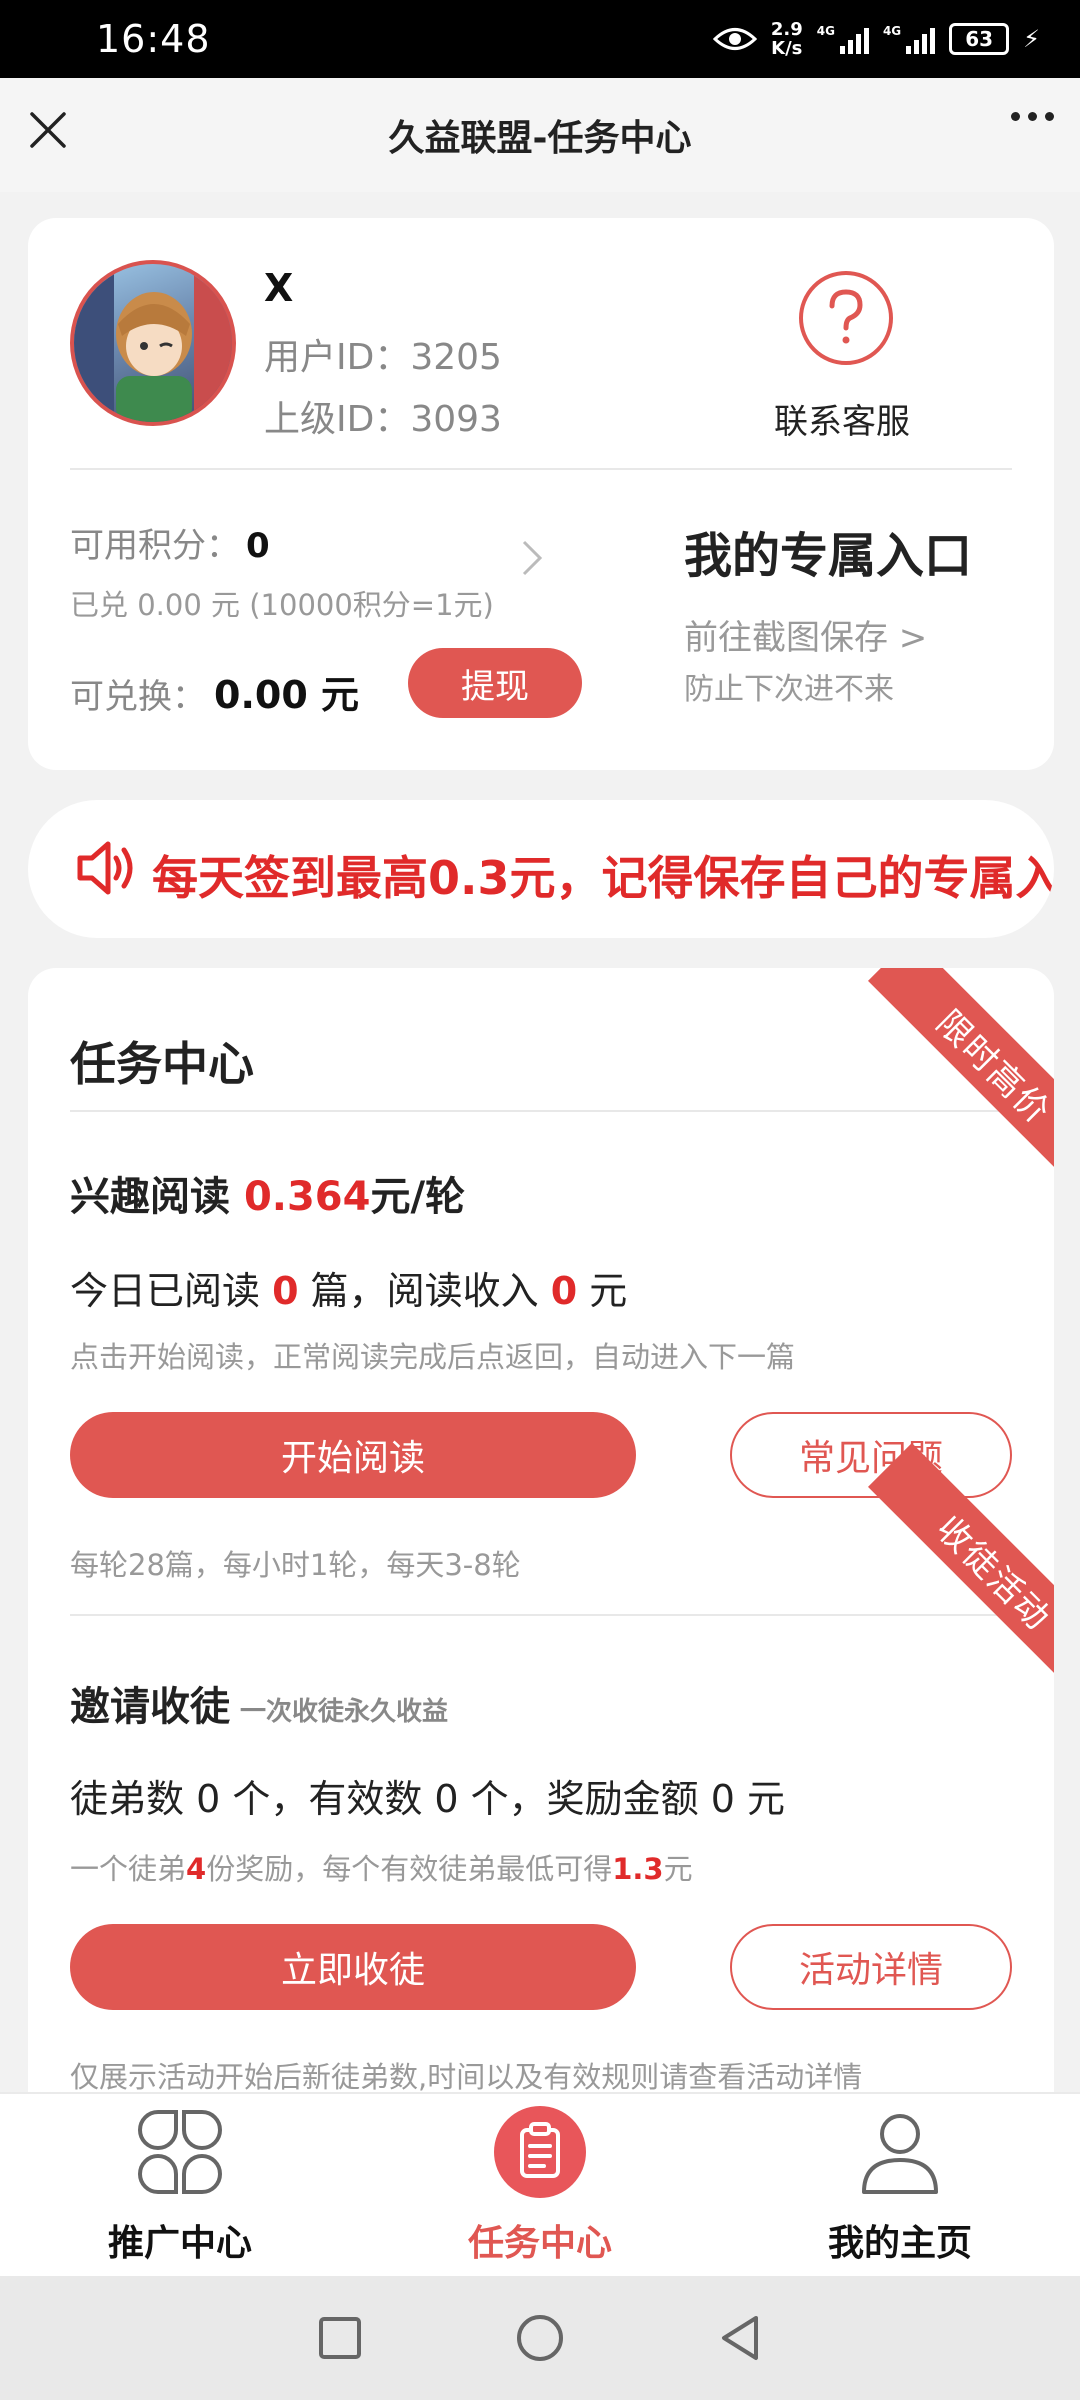 The height and width of the screenshot is (2400, 1080). What do you see at coordinates (128, 1869) in the screenshot?
I see `invite-hint-prefix: 一个徒弟` at bounding box center [128, 1869].